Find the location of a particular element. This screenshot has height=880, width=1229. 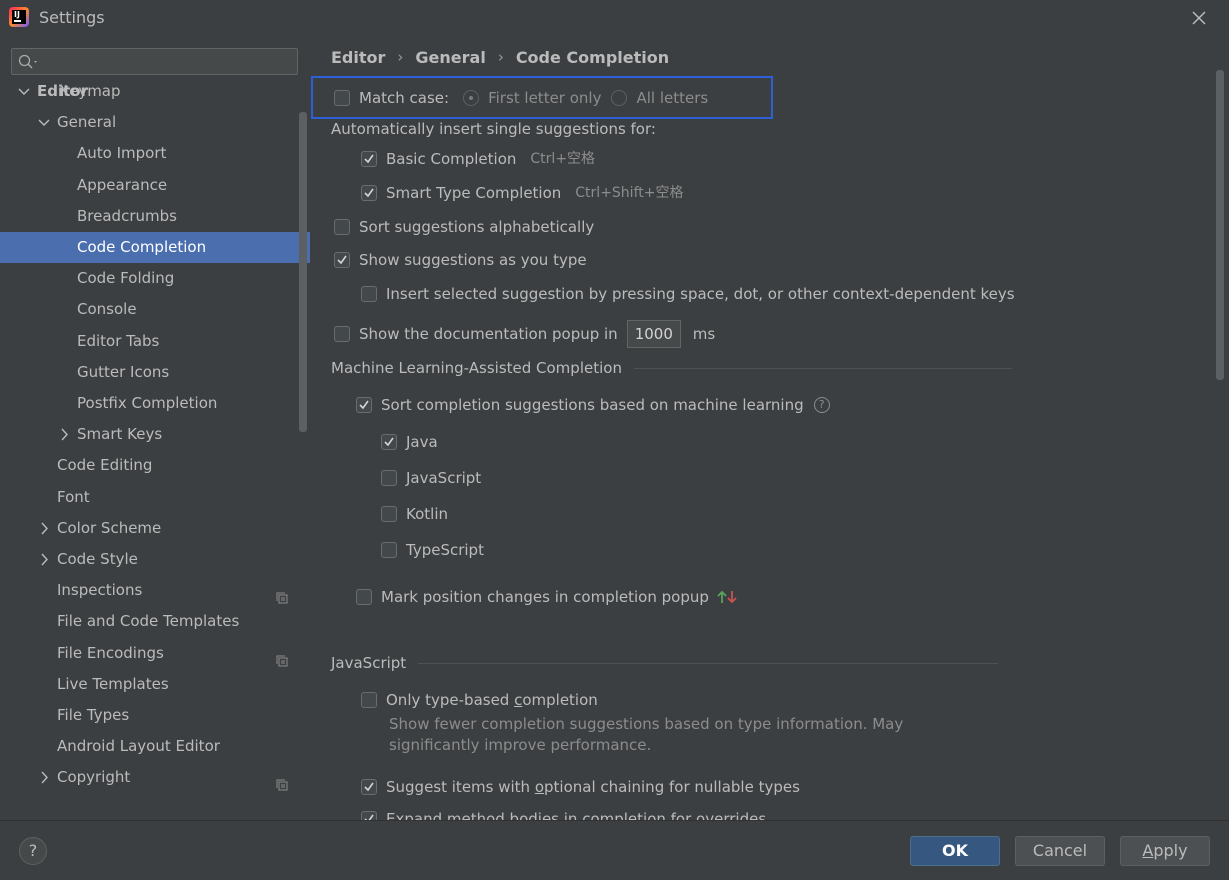

sidebar-item-code-editing: Code Editing is located at coordinates (155, 465).